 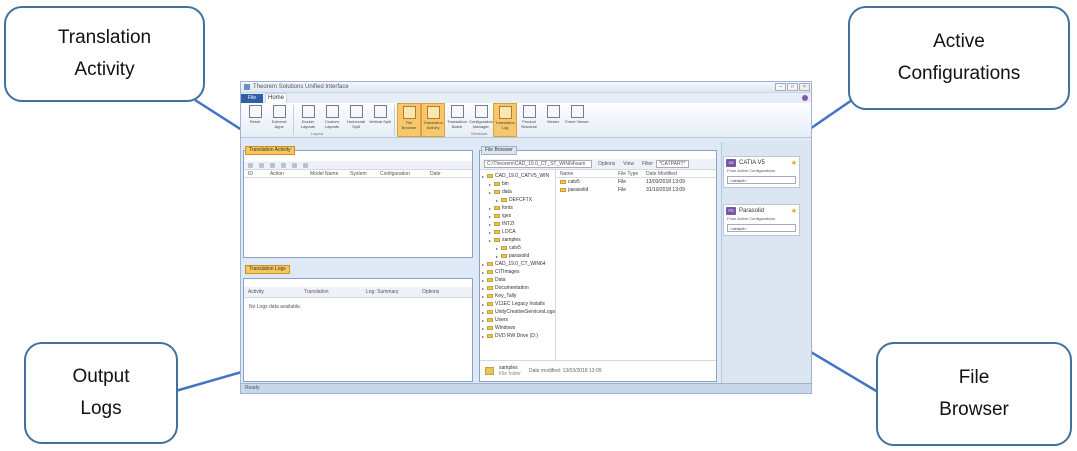 What do you see at coordinates (286, 174) in the screenshot?
I see `column-header: Action` at bounding box center [286, 174].